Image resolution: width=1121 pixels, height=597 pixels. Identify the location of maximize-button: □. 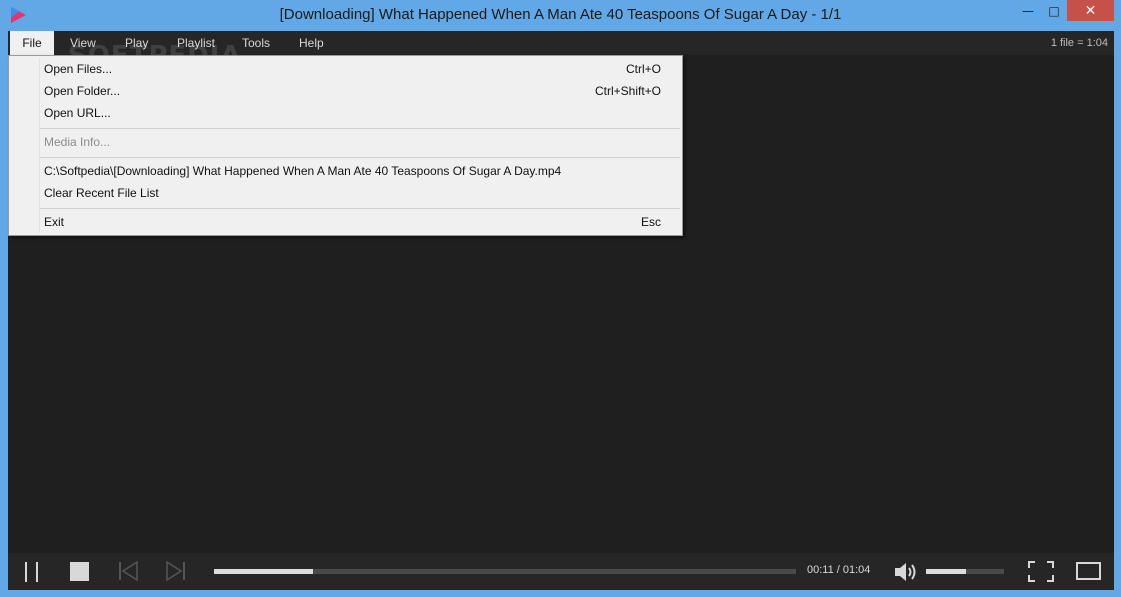
(1054, 10).